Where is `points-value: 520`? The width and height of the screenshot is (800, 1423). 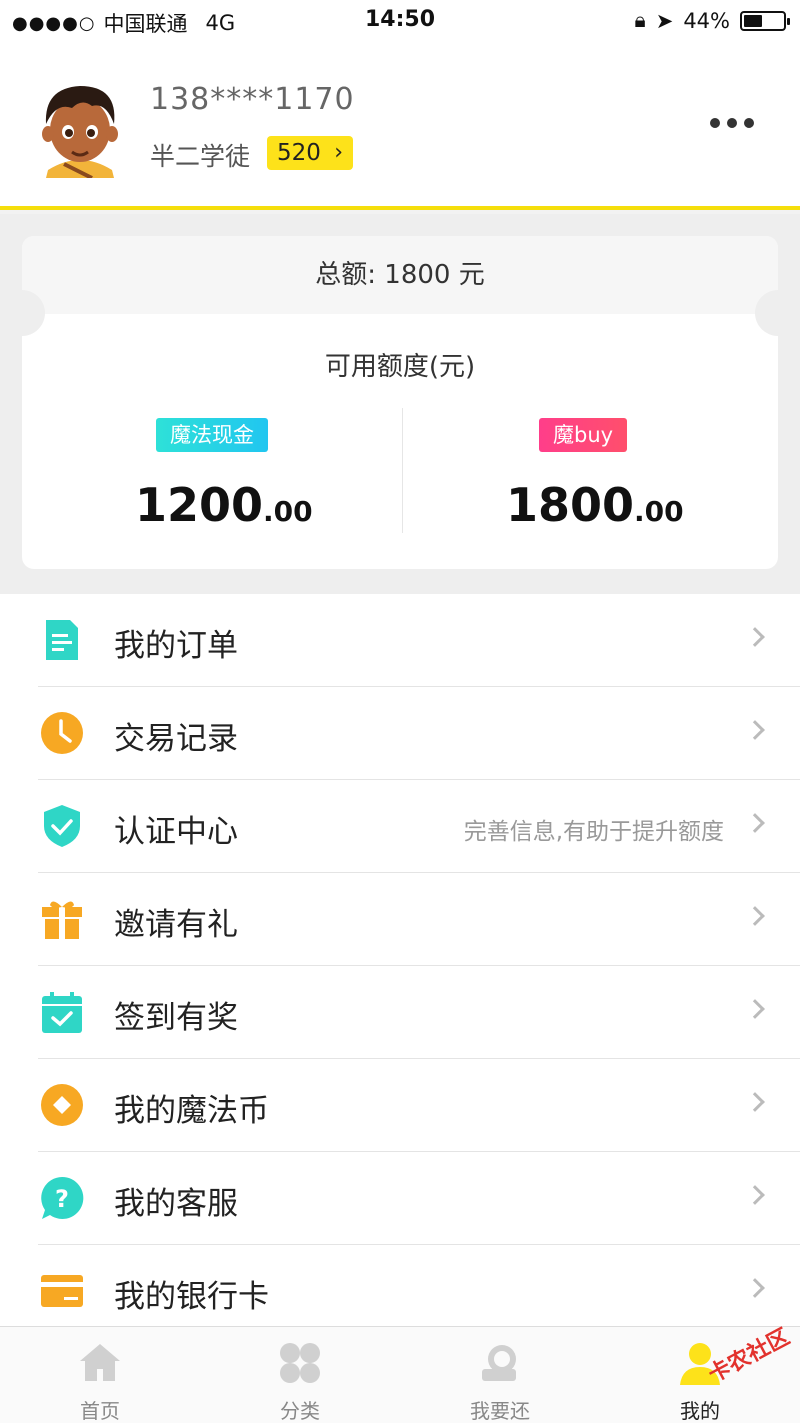
points-value: 520 is located at coordinates (299, 153).